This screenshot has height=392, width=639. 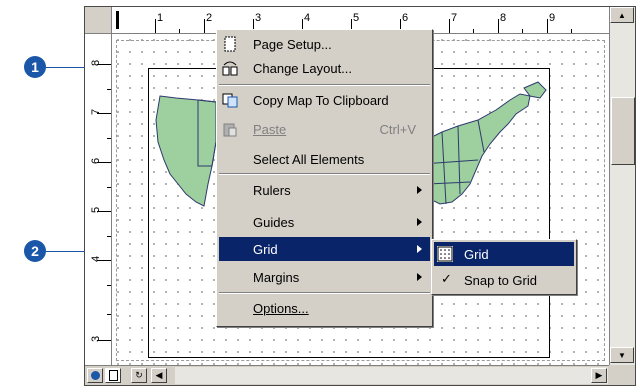 What do you see at coordinates (276, 277) in the screenshot?
I see `menu-item-label: Margins` at bounding box center [276, 277].